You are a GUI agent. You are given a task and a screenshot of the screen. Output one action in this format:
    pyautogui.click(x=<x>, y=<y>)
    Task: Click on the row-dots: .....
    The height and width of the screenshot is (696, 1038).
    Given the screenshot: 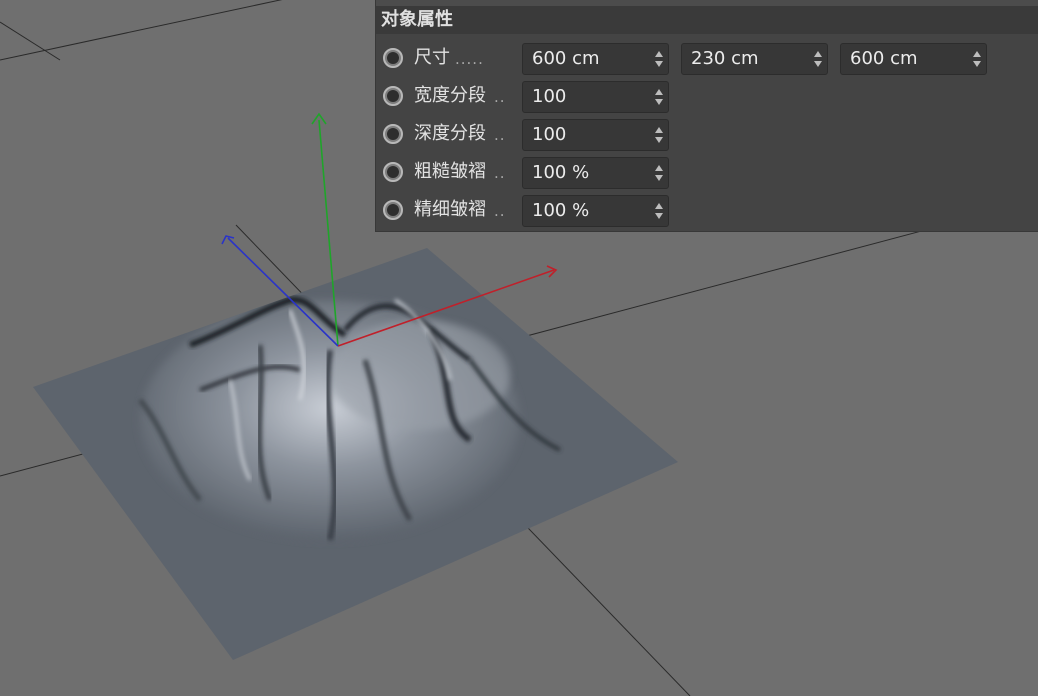 What is the action you would take?
    pyautogui.click(x=469, y=59)
    